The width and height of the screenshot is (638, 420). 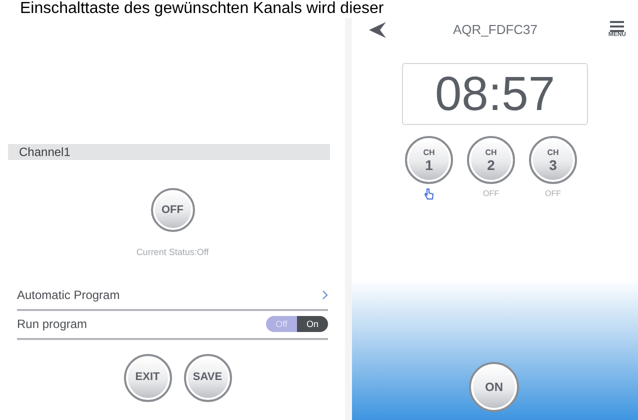 I want to click on chevron-icon, so click(x=325, y=295).